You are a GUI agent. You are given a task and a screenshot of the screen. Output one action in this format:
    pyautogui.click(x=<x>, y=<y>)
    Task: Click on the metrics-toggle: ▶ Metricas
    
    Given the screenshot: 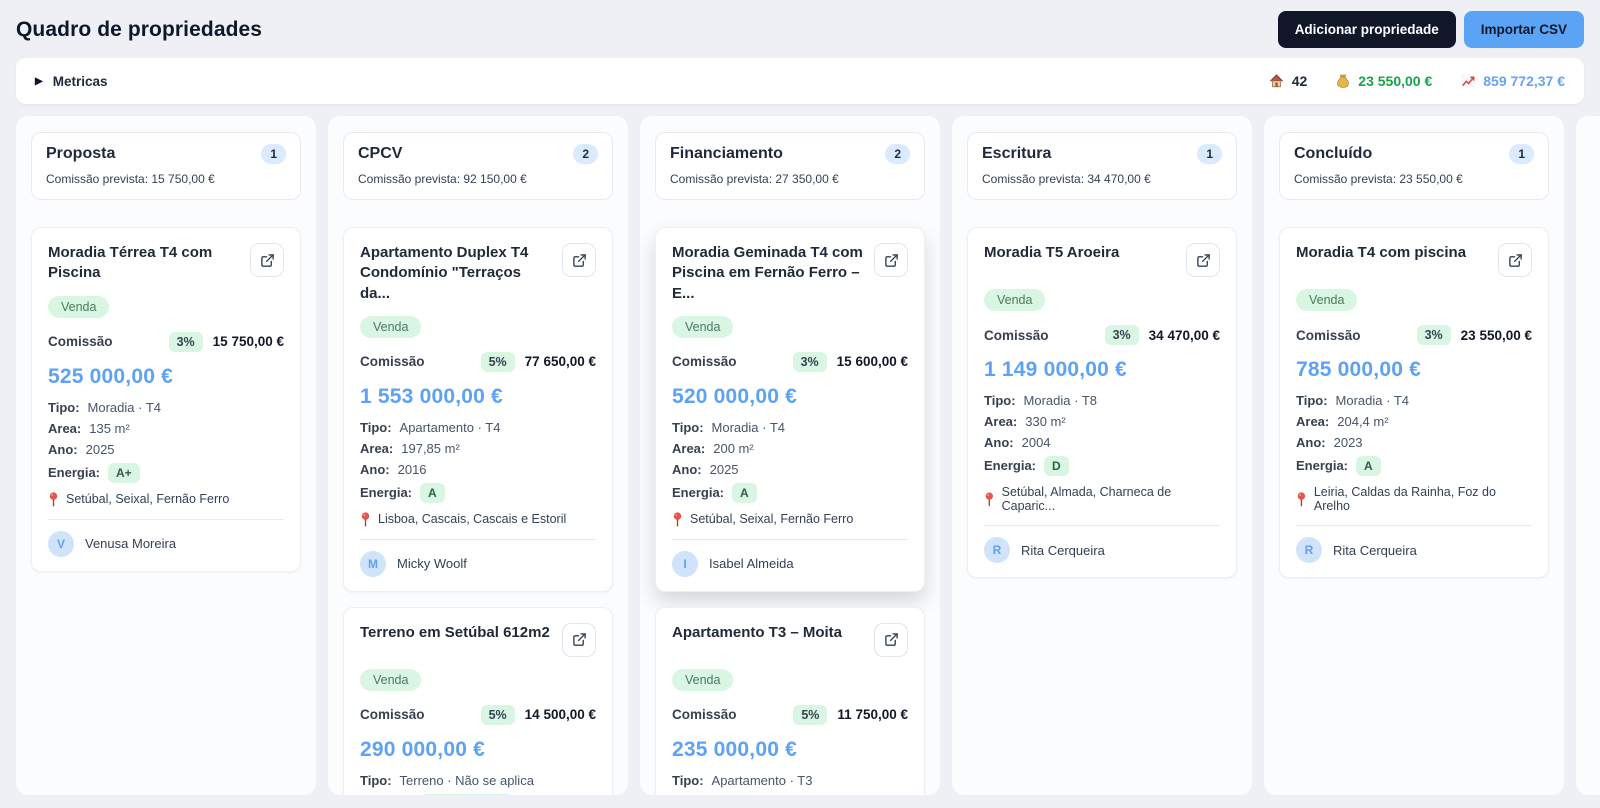 What is the action you would take?
    pyautogui.click(x=71, y=81)
    